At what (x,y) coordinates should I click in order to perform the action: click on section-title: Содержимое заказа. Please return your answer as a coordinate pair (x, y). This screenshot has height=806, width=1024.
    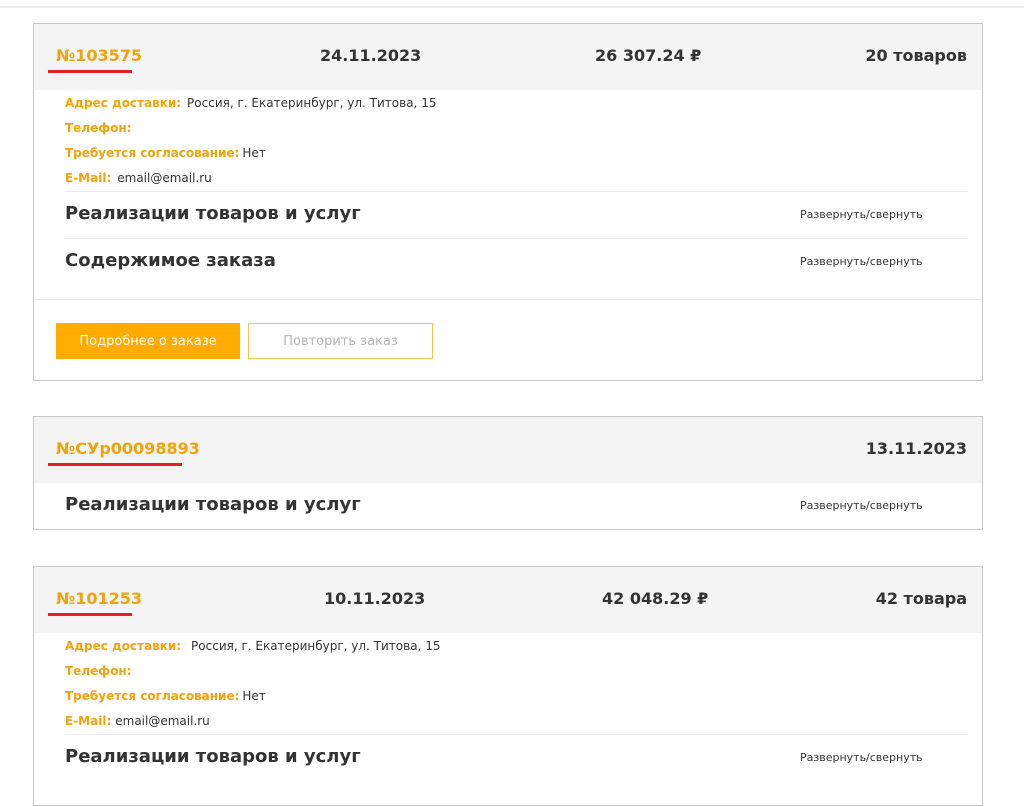
    Looking at the image, I should click on (170, 260).